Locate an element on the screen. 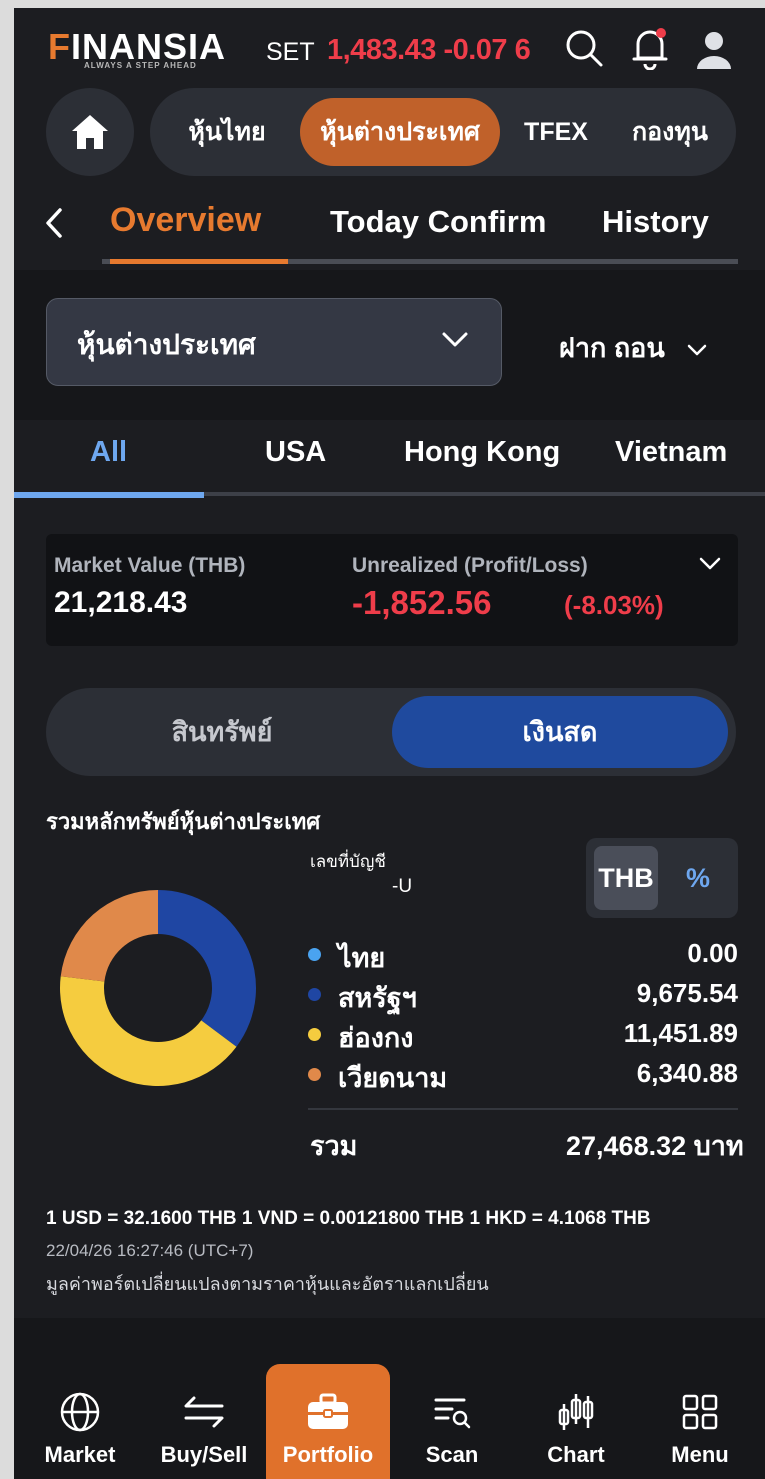 This screenshot has width=765, height=1479. swap-arrows-icon is located at coordinates (204, 1412).